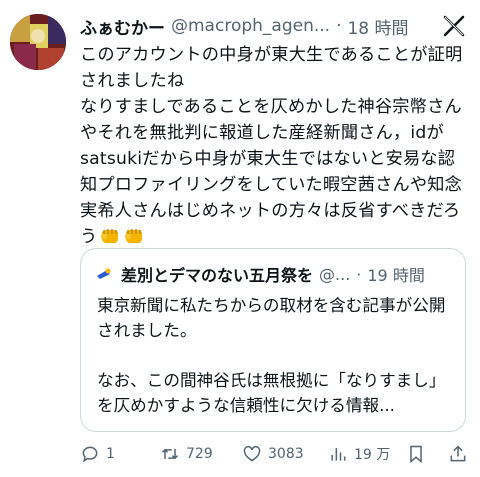  Describe the element at coordinates (199, 454) in the screenshot. I see `repost-count: 729` at that location.